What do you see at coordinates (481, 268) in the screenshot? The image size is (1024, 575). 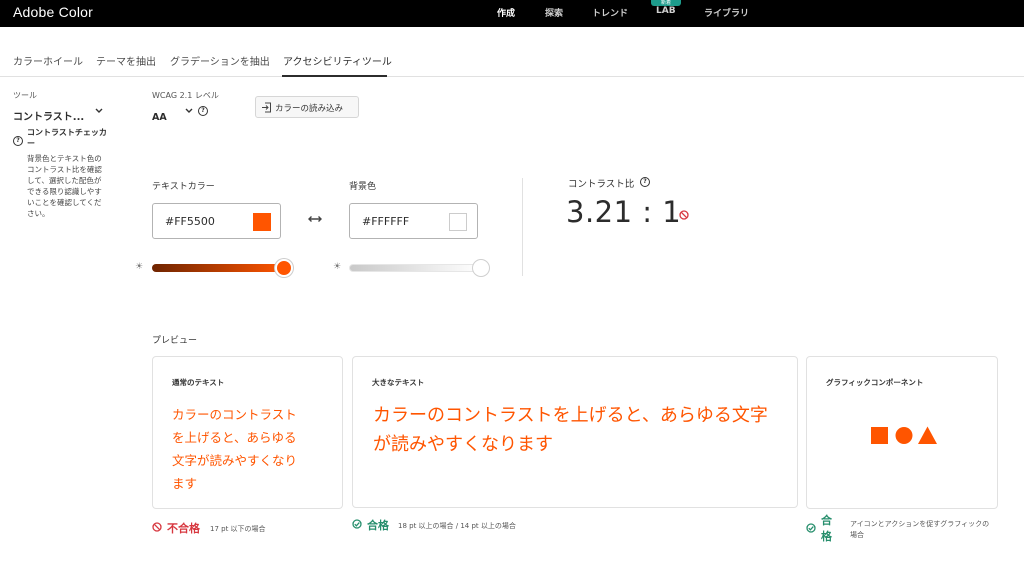 I see `bg-color-slider-handle` at bounding box center [481, 268].